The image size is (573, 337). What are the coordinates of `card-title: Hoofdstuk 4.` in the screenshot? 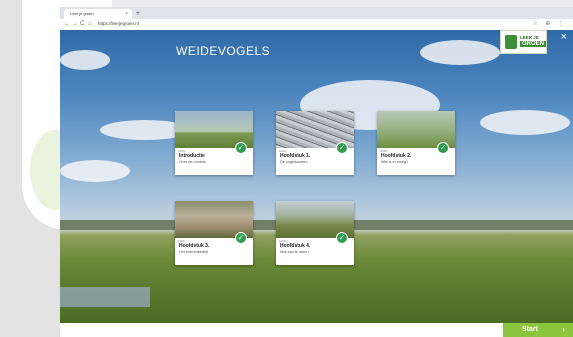 It's located at (295, 246).